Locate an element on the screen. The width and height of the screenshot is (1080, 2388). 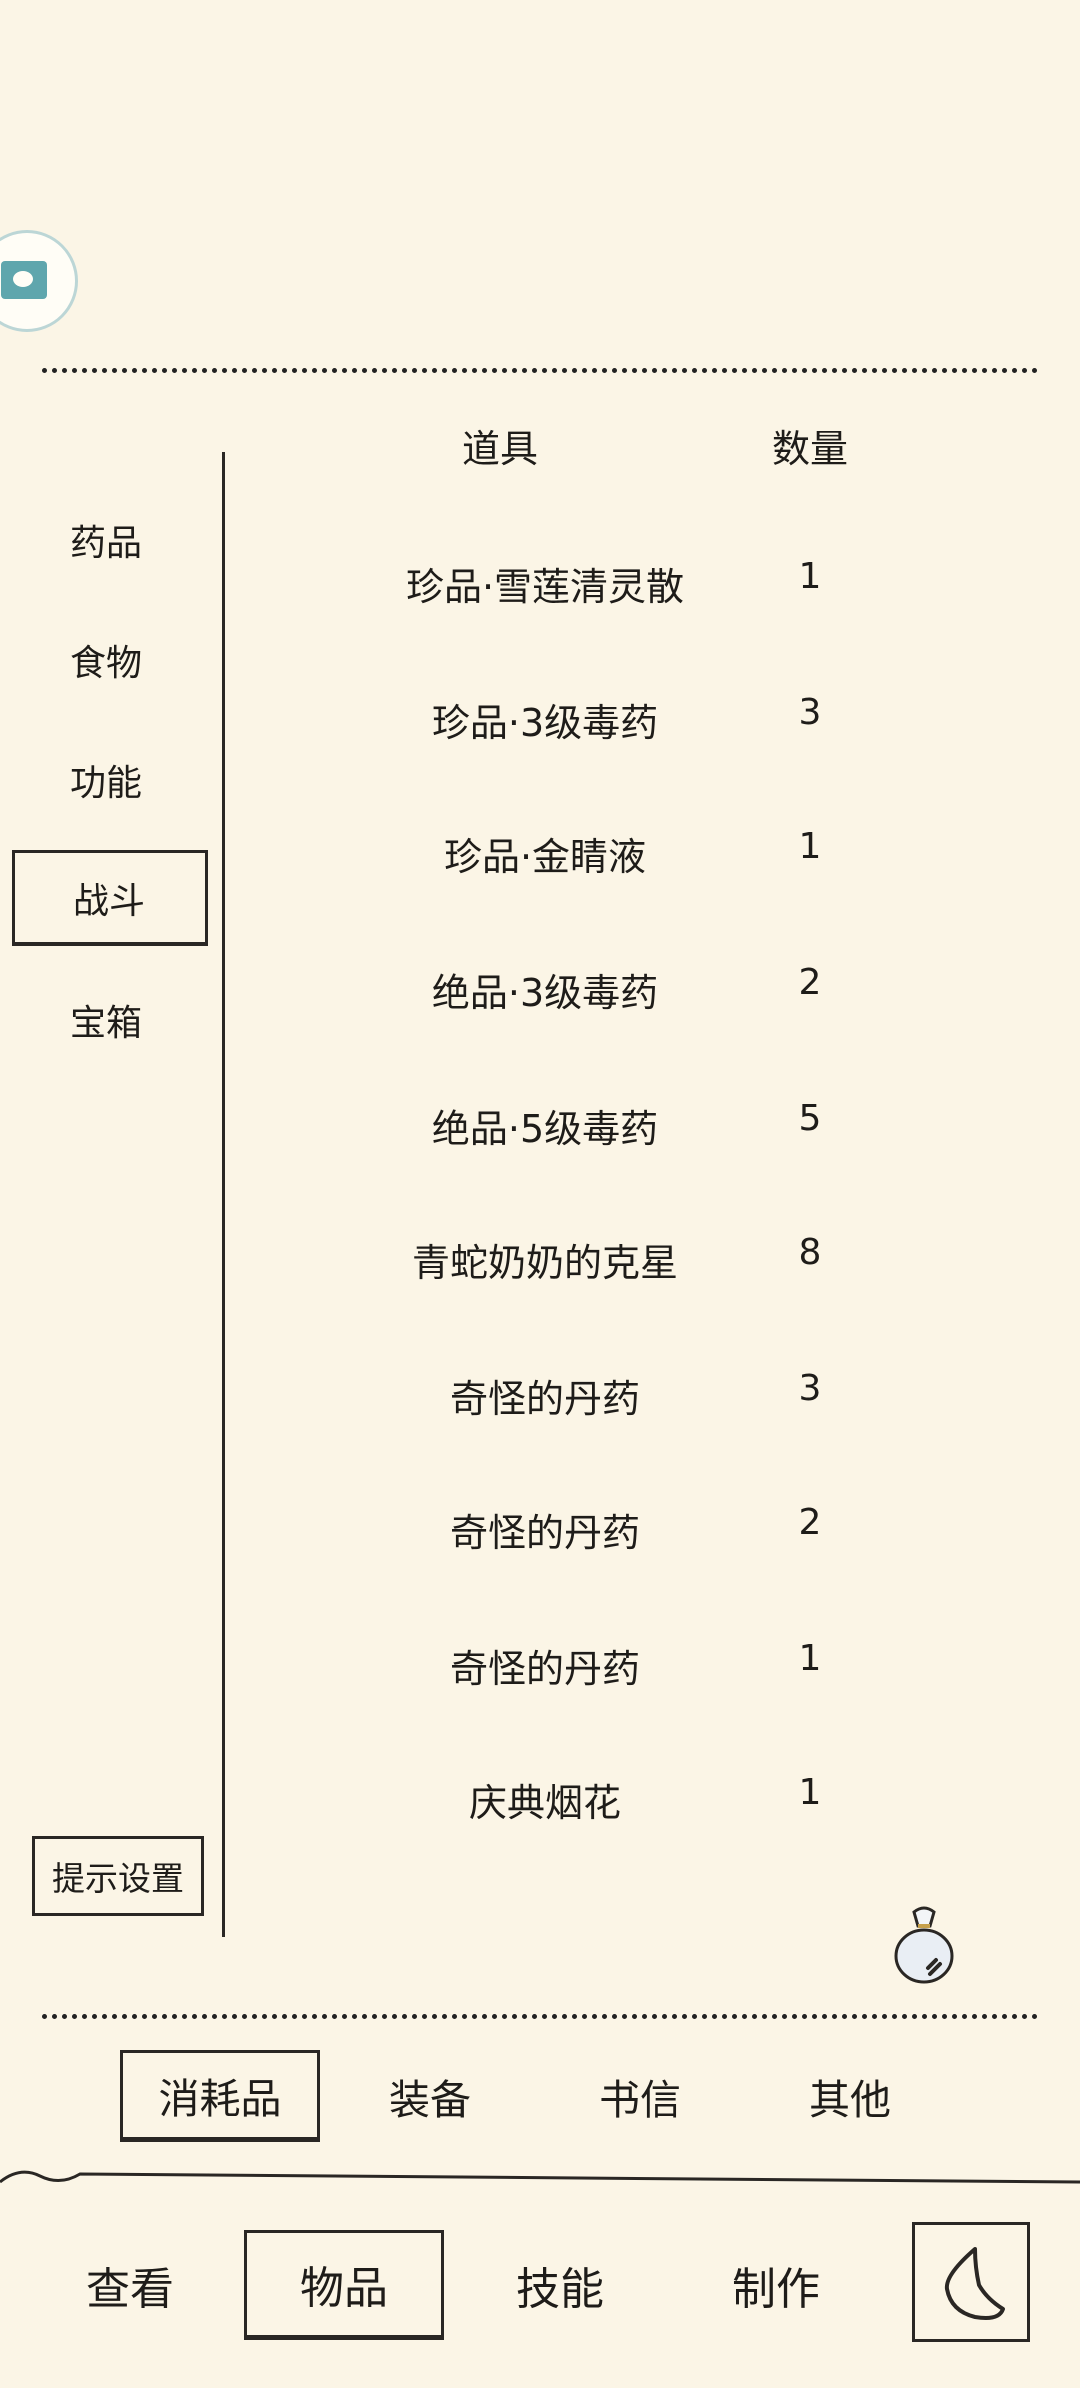
nav-items: 物品 is located at coordinates (344, 2285).